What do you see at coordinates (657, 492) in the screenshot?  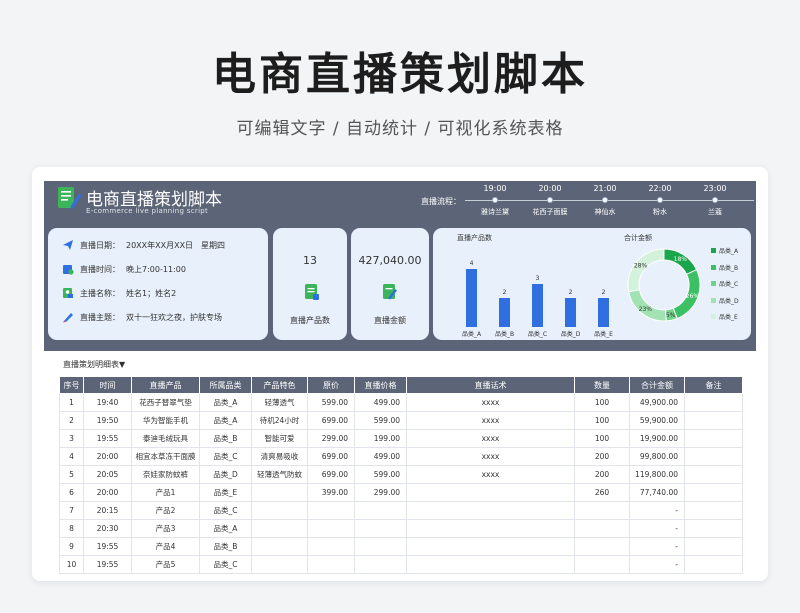 I see `table-cell: 77,740.00` at bounding box center [657, 492].